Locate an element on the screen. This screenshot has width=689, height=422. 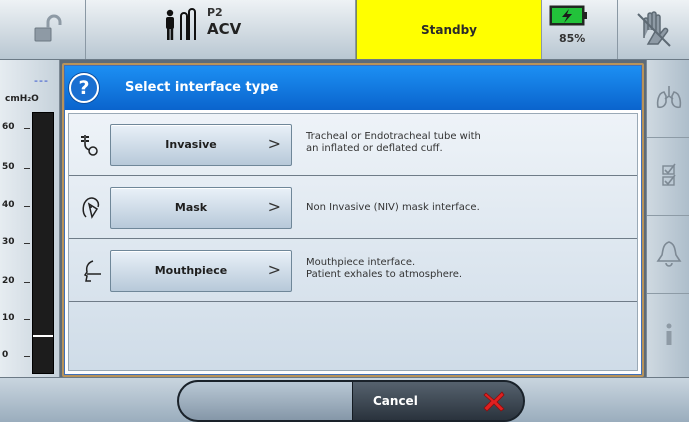
dialog-header: ? Select interface type is located at coordinates (353, 88).